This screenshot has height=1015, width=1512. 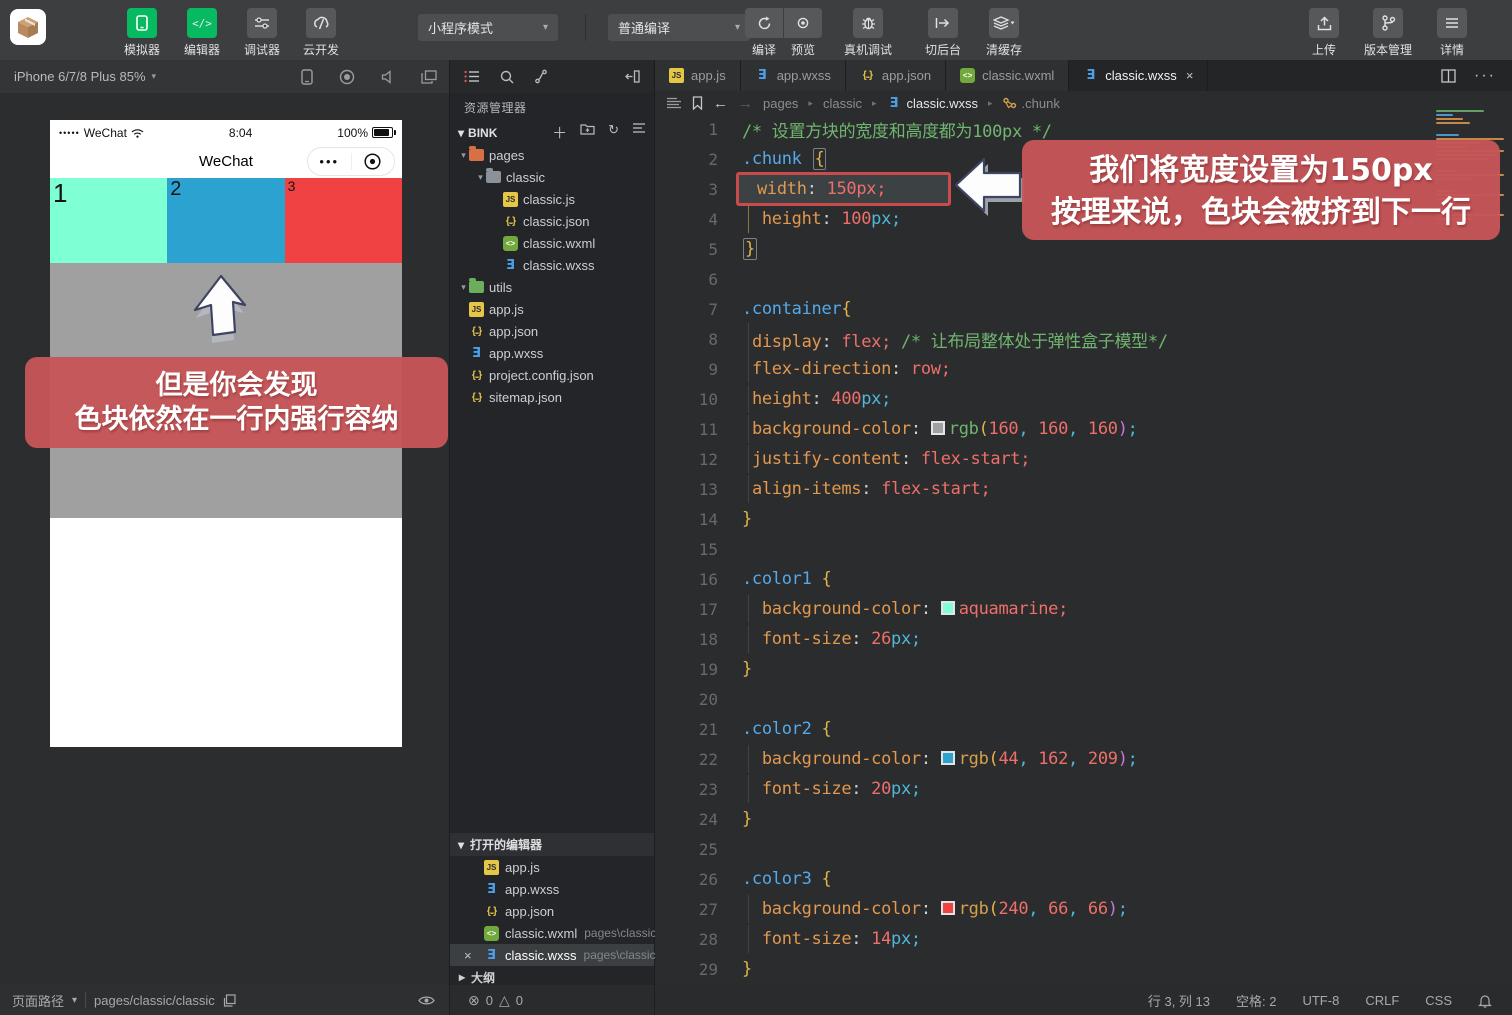 What do you see at coordinates (613, 132) in the screenshot?
I see `refresh-icon: ↻` at bounding box center [613, 132].